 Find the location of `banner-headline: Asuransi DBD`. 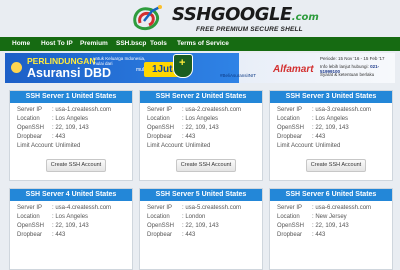

banner-headline: Asuransi DBD is located at coordinates (69, 73).